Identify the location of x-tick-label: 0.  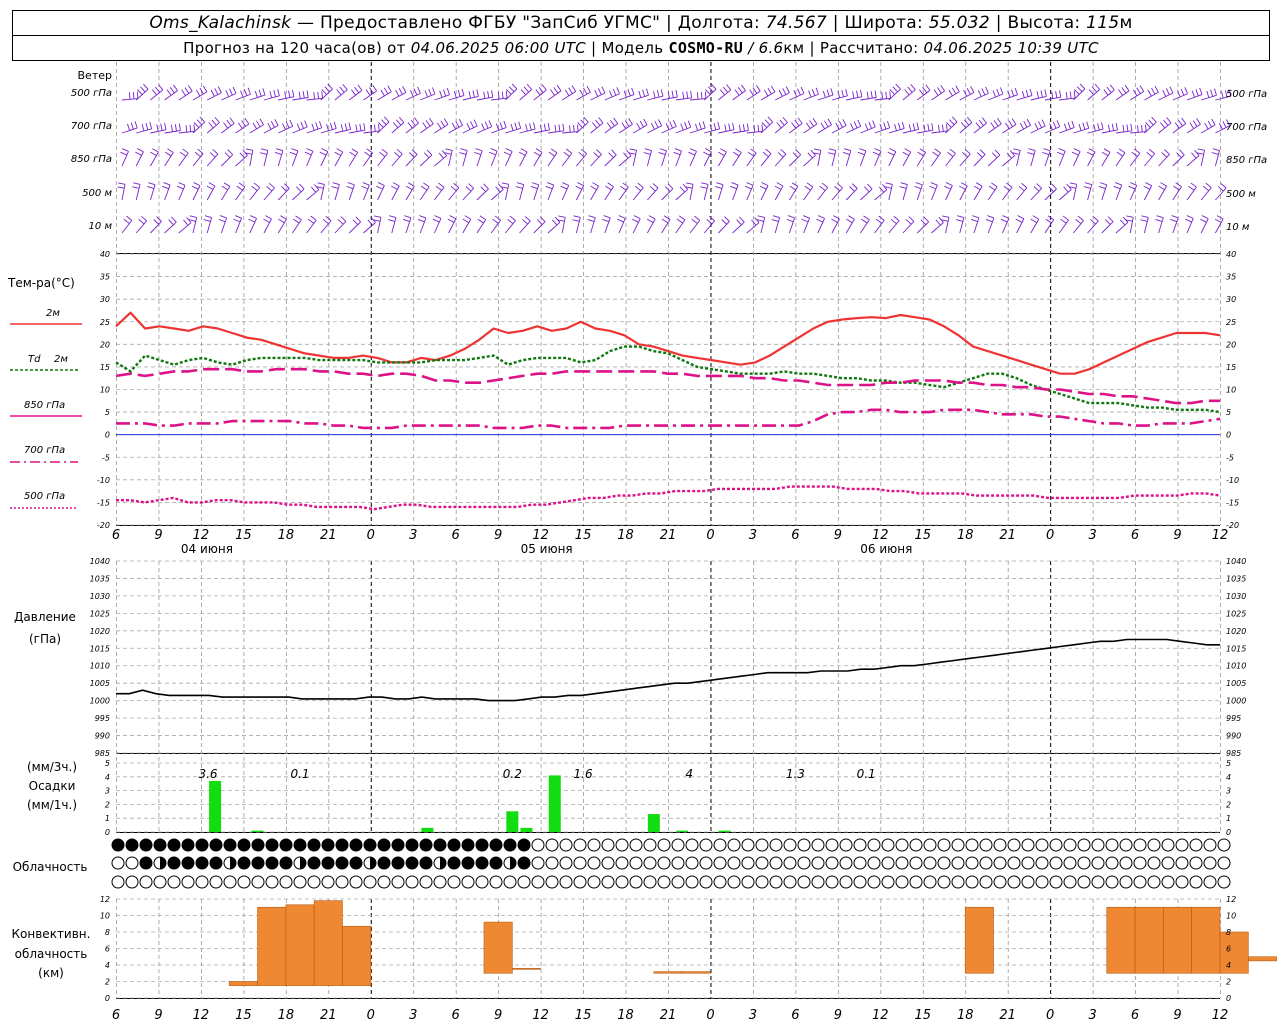
(1050, 535).